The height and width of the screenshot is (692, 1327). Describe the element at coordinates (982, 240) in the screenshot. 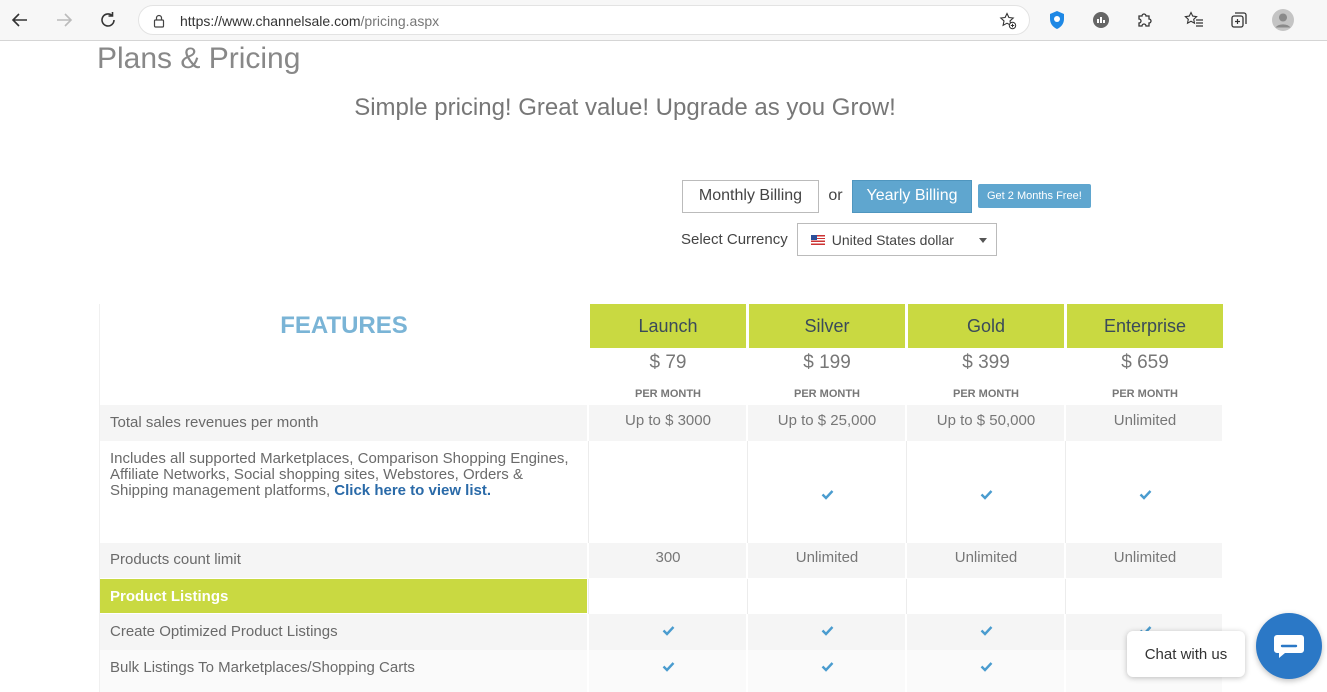

I see `chevron-down-icon` at that location.